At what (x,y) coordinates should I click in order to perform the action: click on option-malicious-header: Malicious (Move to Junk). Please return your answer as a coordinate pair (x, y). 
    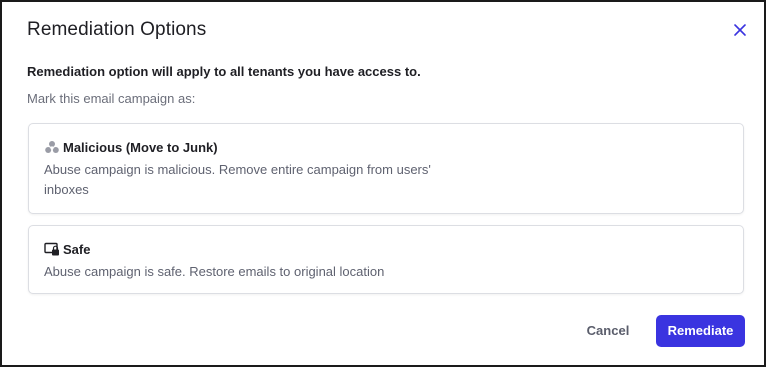
    Looking at the image, I should click on (131, 147).